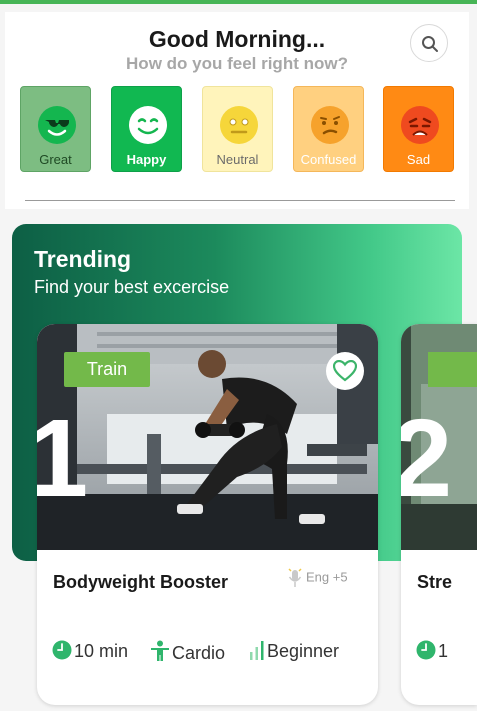 The width and height of the screenshot is (477, 711). Describe the element at coordinates (427, 458) in the screenshot. I see `rank-number: 2` at that location.